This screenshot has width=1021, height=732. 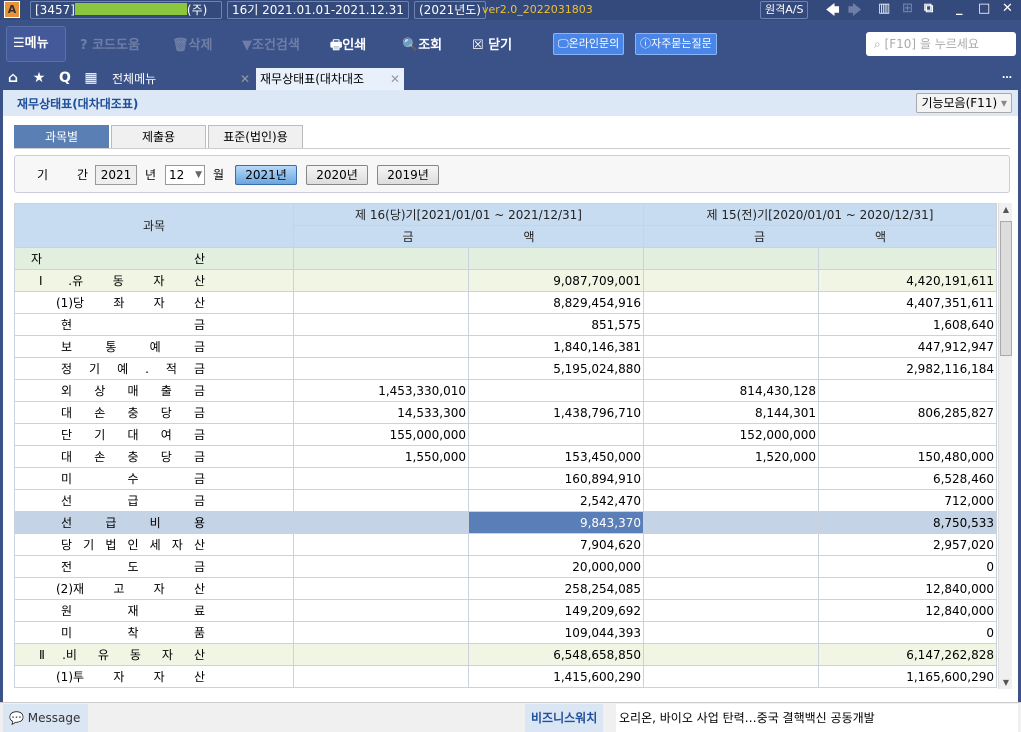 I want to click on amount-cell-c2: 109,044,393, so click(x=556, y=632).